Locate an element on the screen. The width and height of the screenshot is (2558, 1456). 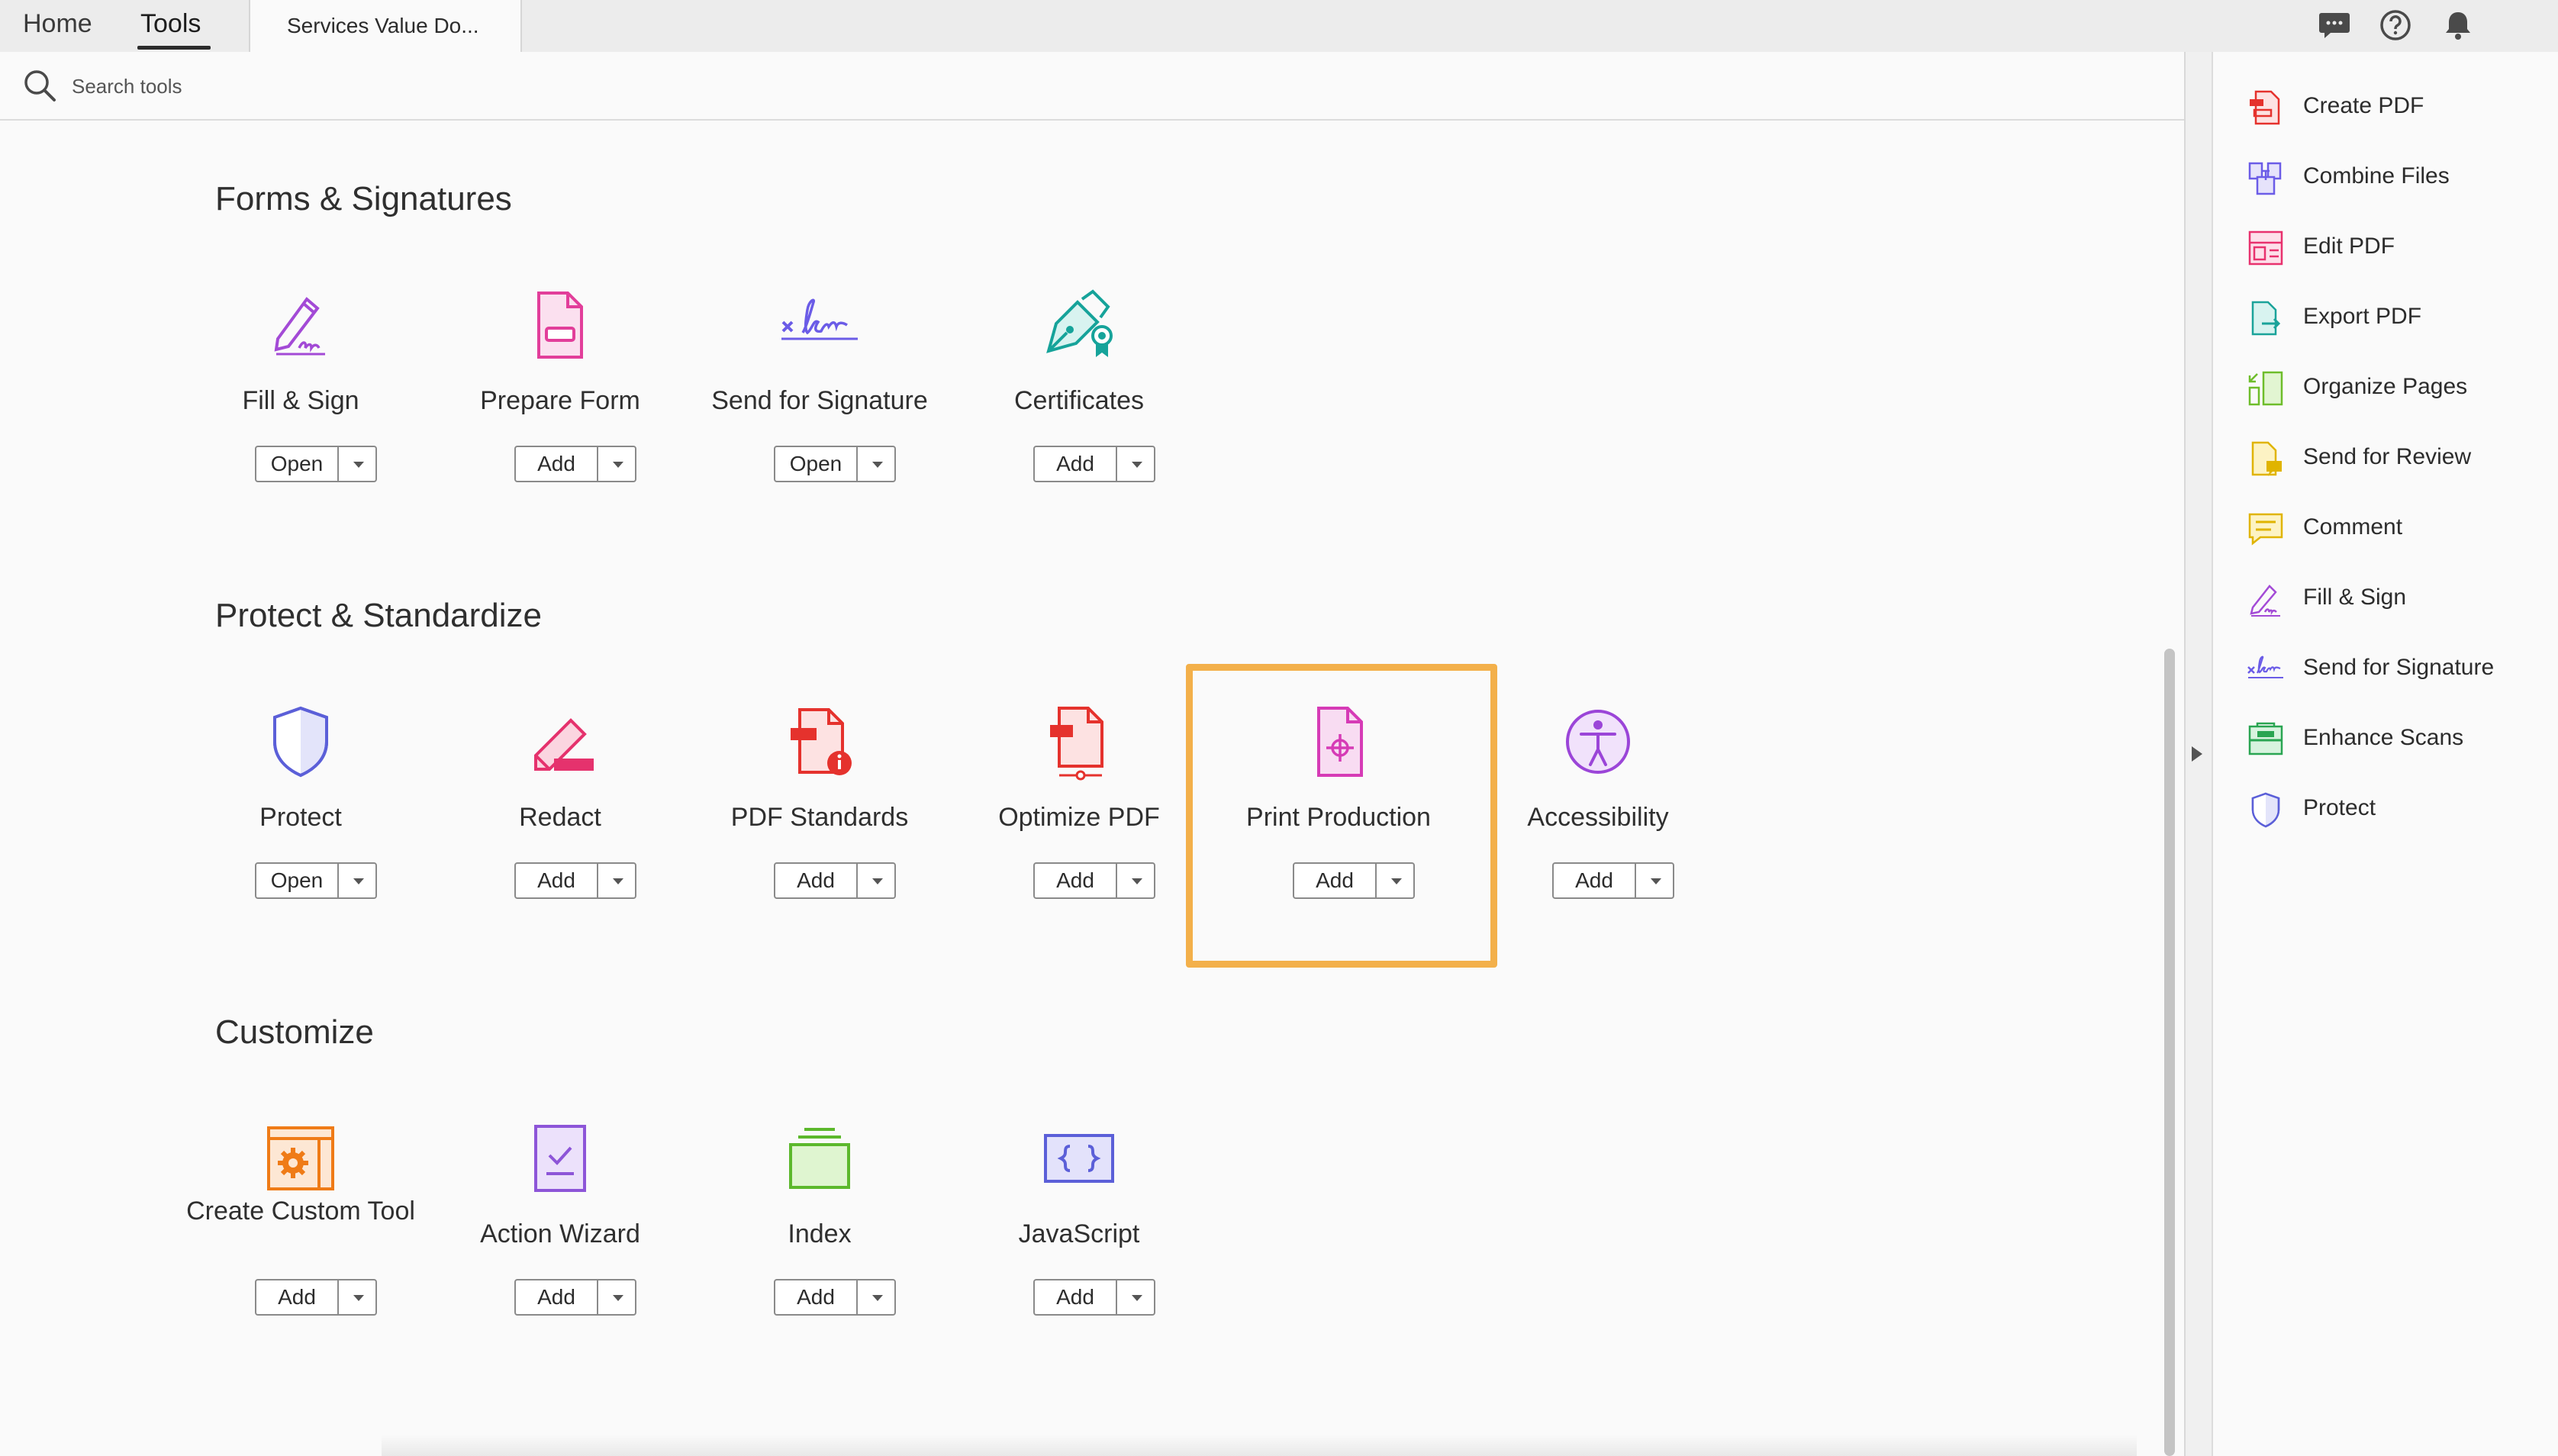
tool-javascript: JavaScript Add is located at coordinates (1079, 1245).